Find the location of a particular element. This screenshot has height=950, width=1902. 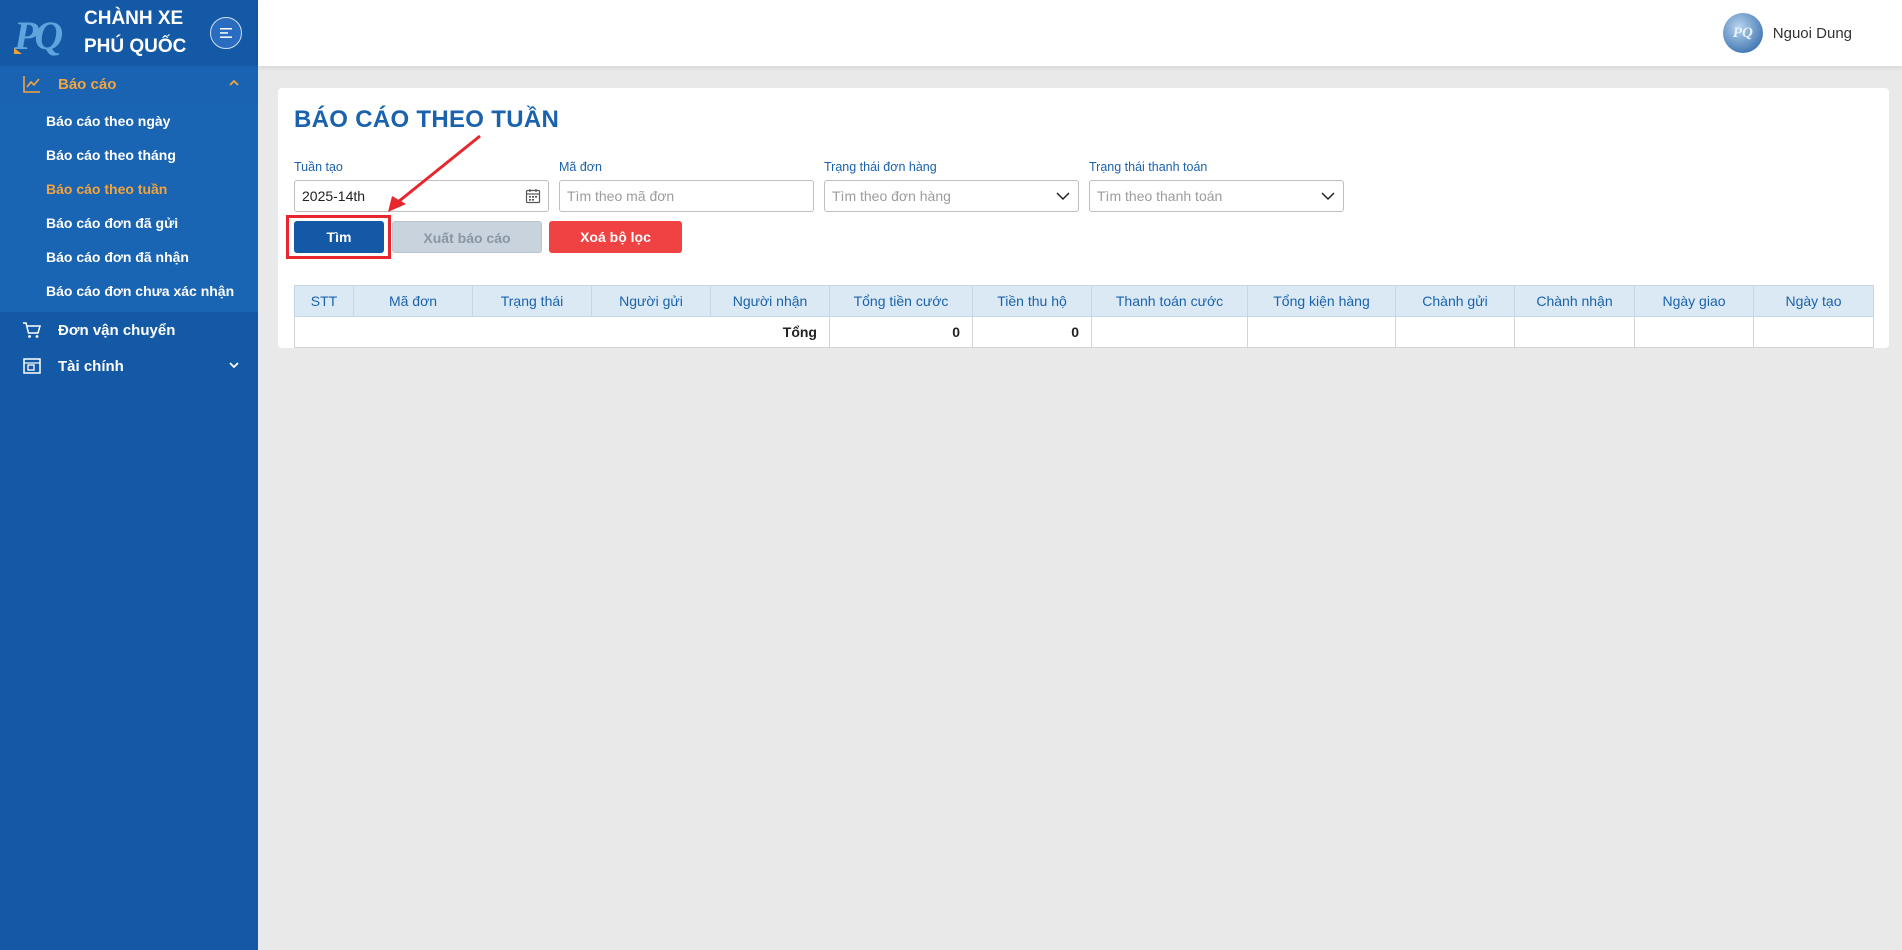

nav-group-don-van-chuyen: Đơn vận chuyển is located at coordinates (129, 330).